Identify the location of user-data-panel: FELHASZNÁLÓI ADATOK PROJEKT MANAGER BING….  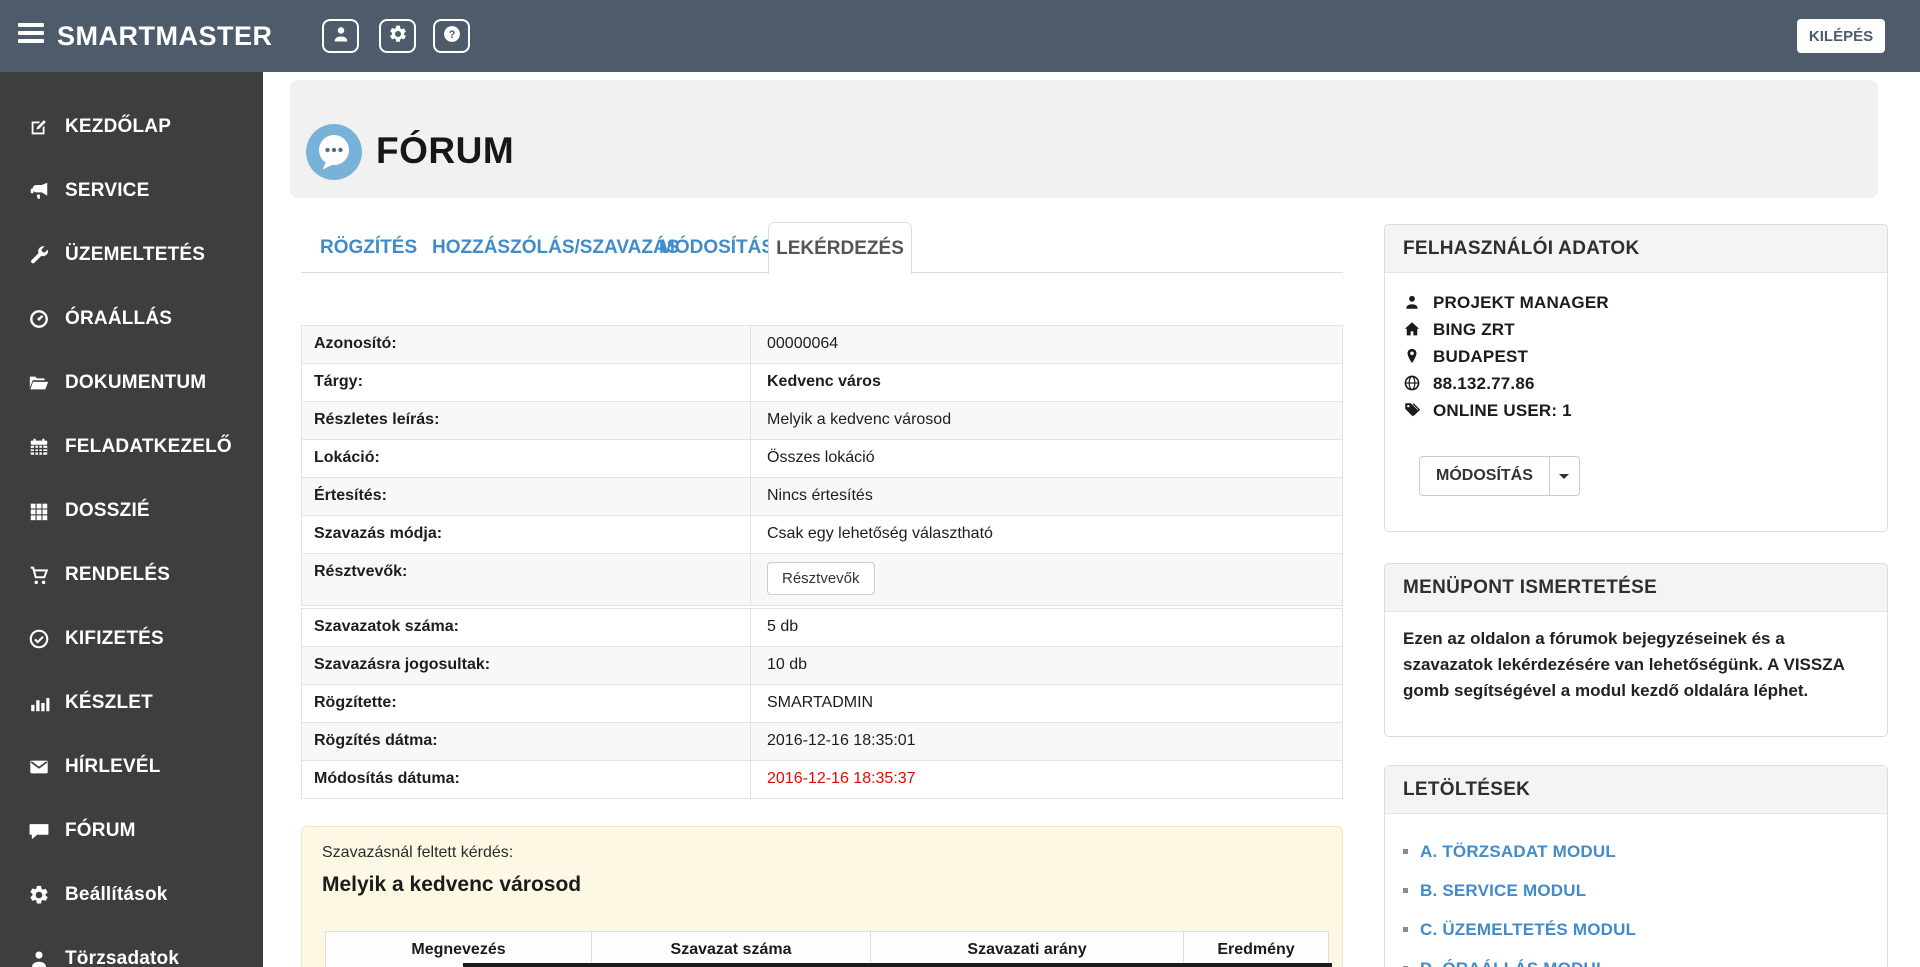
(1636, 378).